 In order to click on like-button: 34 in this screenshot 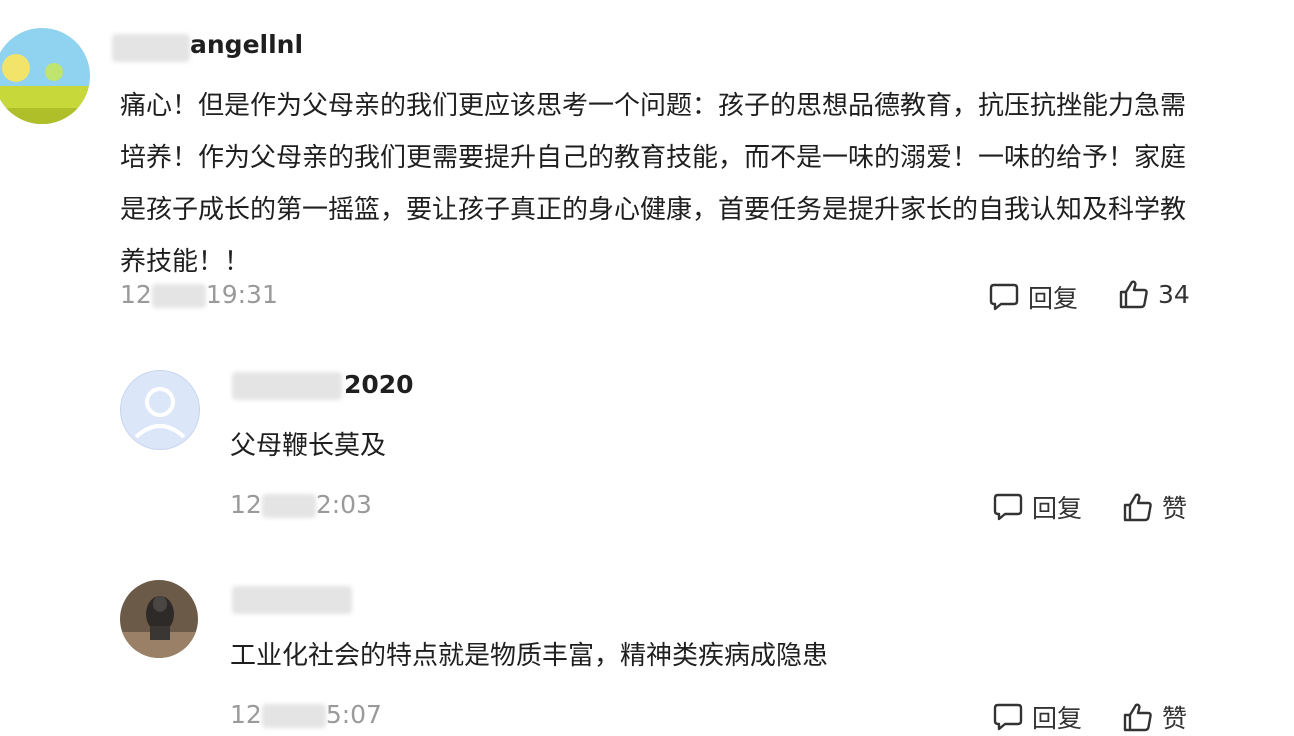, I will do `click(1154, 294)`.